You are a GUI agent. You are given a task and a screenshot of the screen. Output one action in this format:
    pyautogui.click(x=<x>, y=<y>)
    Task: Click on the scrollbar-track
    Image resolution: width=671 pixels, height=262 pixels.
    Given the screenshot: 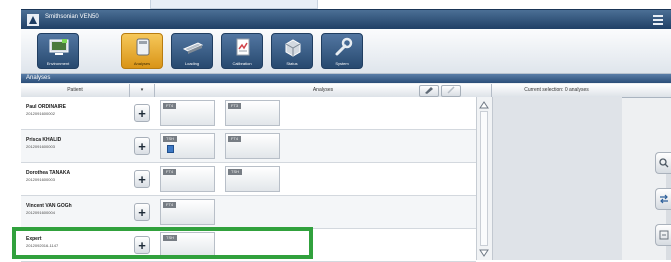 What is the action you would take?
    pyautogui.click(x=484, y=178)
    